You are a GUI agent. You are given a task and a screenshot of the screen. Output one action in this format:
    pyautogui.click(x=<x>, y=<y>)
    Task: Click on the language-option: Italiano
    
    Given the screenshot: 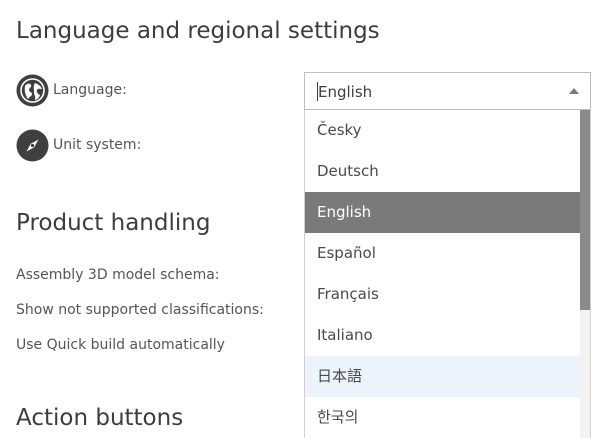 What is the action you would take?
    pyautogui.click(x=442, y=335)
    